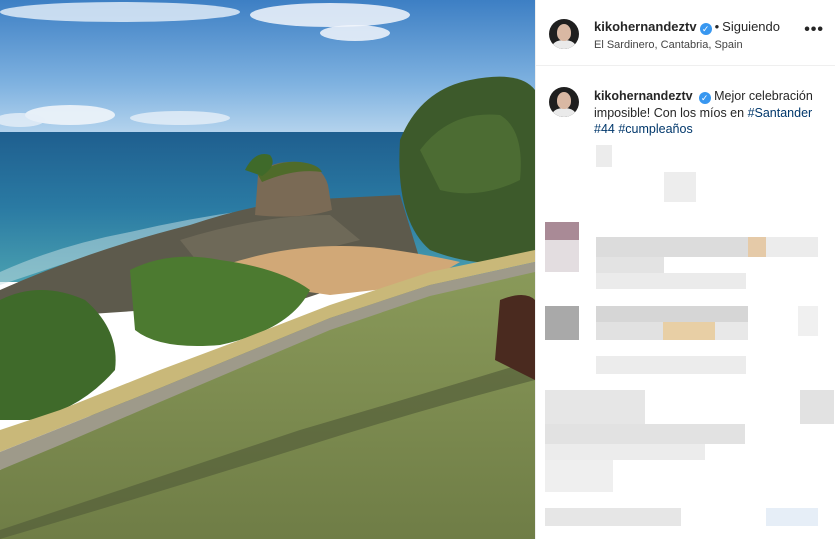  Describe the element at coordinates (643, 96) in the screenshot. I see `caption-username: kikohernandeztv` at that location.